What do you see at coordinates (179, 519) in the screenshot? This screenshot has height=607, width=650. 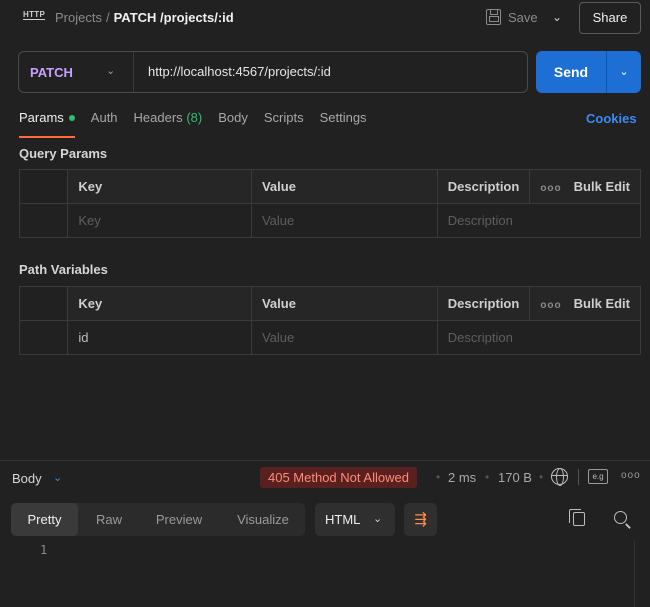 I see `tab-preview: Preview` at bounding box center [179, 519].